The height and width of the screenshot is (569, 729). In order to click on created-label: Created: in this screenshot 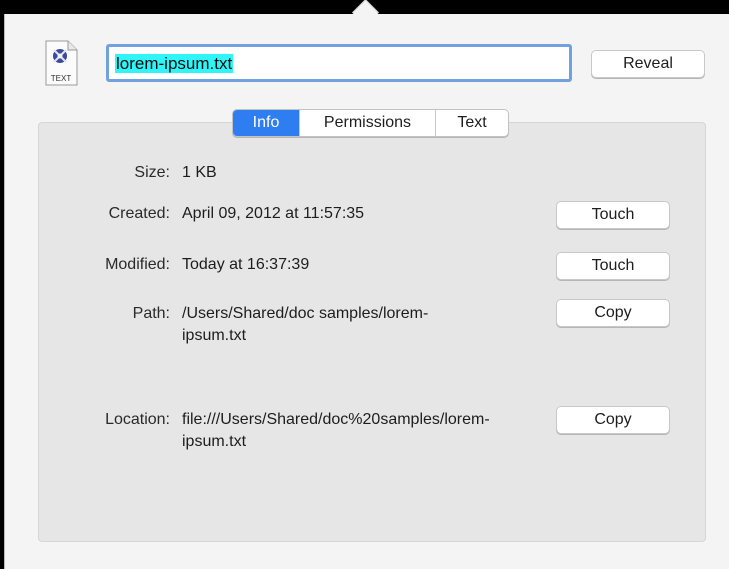, I will do `click(139, 213)`.